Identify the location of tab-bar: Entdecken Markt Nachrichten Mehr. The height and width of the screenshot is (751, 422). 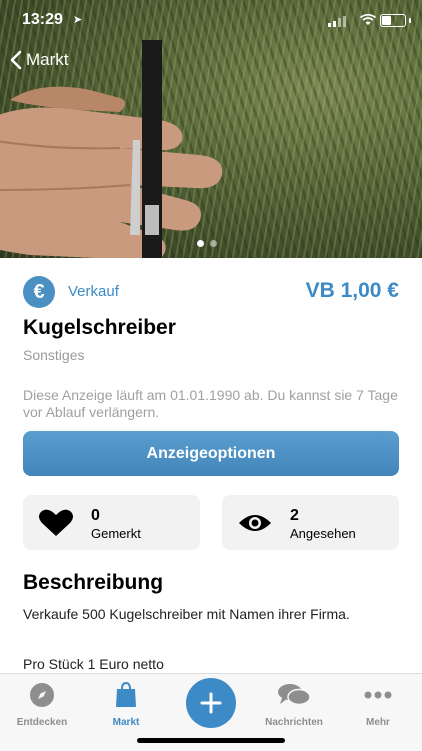
(211, 712).